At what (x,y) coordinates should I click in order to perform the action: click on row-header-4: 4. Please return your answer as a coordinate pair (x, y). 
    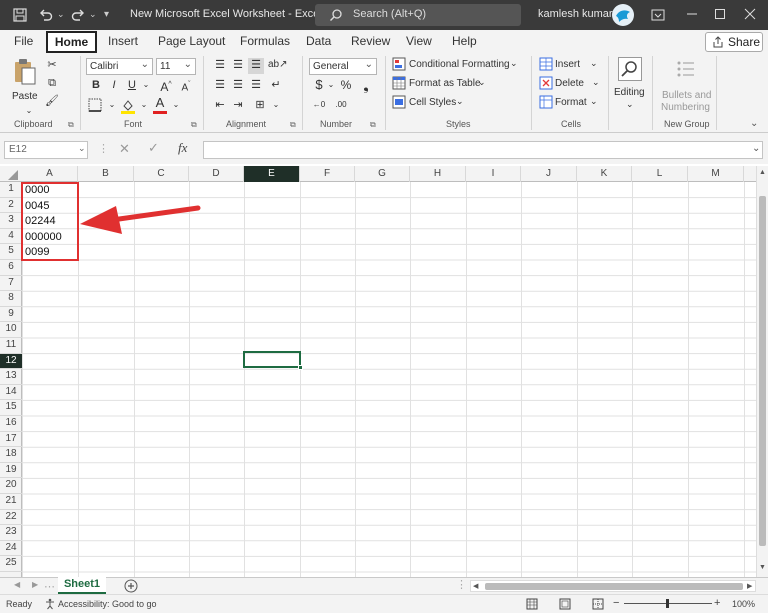
    Looking at the image, I should click on (11, 237).